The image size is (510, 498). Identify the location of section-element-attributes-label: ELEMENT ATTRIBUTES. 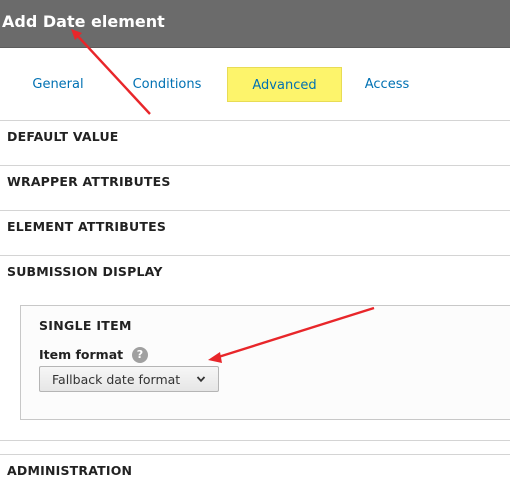
(87, 226).